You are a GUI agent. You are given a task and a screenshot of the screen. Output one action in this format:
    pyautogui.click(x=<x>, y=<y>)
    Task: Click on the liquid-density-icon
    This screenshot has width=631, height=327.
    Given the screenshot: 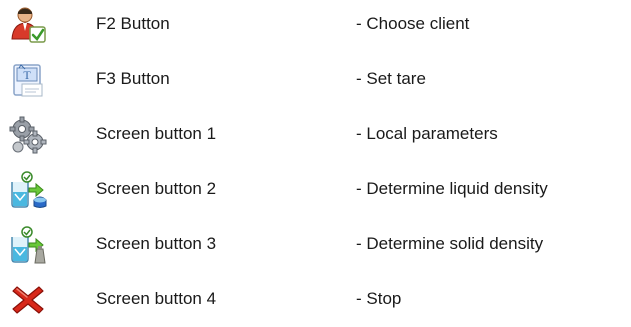 What is the action you would take?
    pyautogui.click(x=28, y=190)
    